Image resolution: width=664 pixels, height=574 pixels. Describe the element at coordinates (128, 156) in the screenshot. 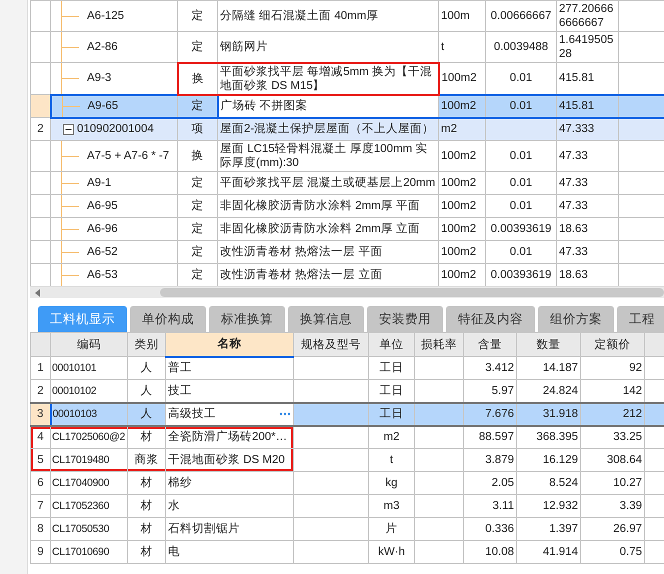

I see `code-text: A7-5 + A7-6 * -7` at that location.